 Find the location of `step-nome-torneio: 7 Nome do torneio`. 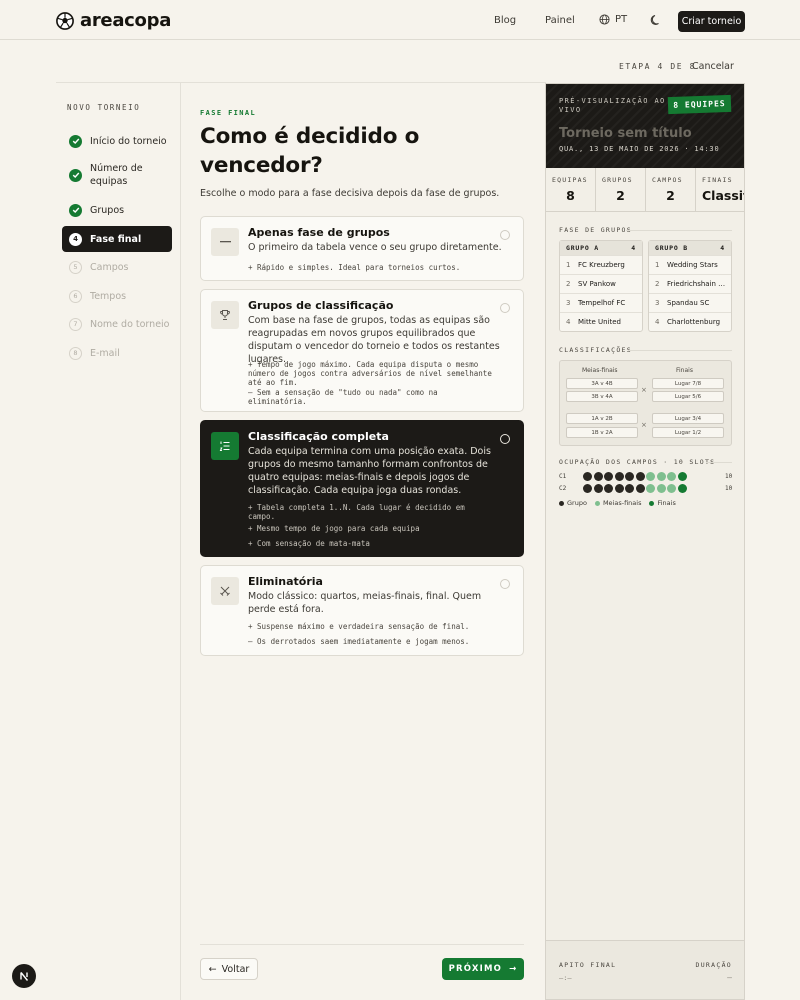

step-nome-torneio: 7 Nome do torneio is located at coordinates (117, 324).